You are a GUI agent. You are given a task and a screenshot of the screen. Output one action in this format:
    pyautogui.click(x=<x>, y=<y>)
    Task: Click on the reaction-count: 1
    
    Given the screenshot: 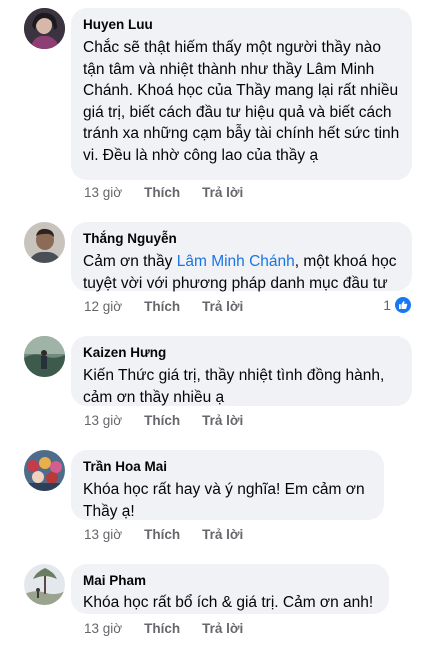 What is the action you would take?
    pyautogui.click(x=387, y=305)
    